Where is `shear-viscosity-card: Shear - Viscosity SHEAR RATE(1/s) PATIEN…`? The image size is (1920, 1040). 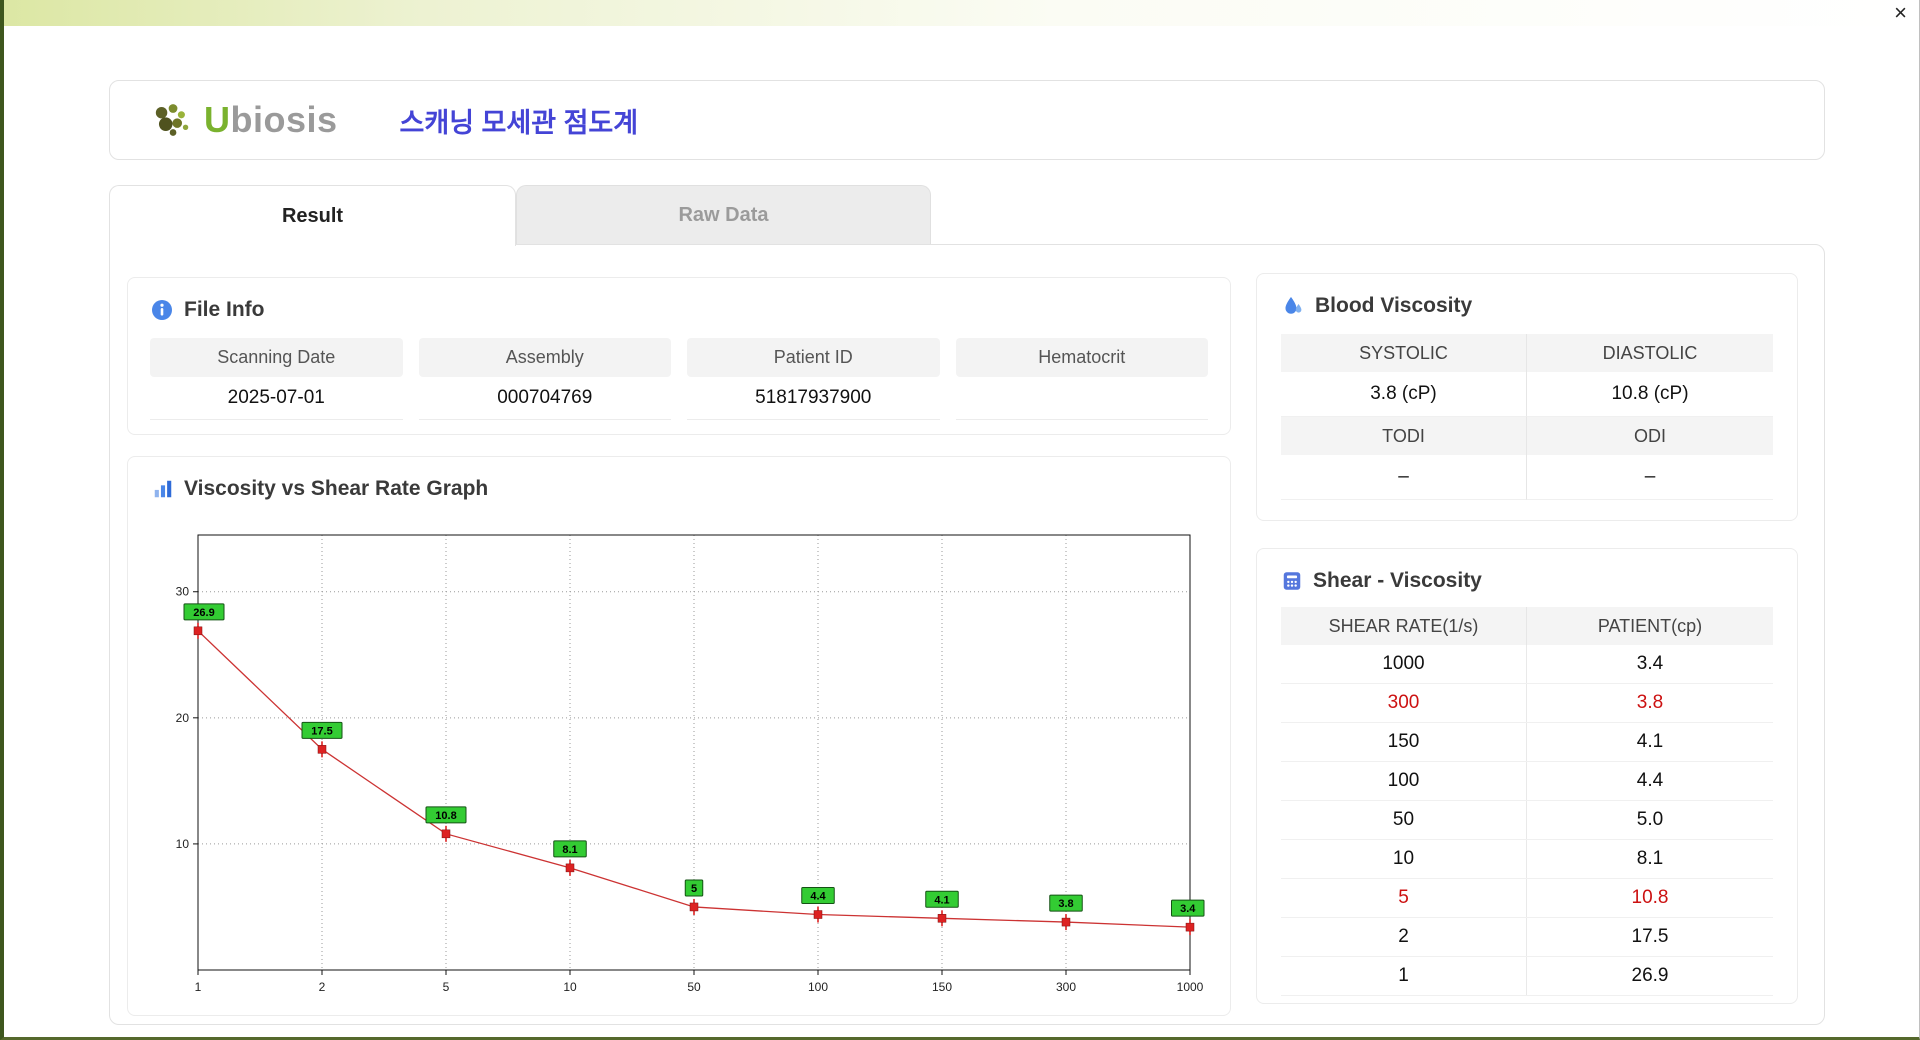
shear-viscosity-card: Shear - Viscosity SHEAR RATE(1/s) PATIEN… is located at coordinates (1527, 776).